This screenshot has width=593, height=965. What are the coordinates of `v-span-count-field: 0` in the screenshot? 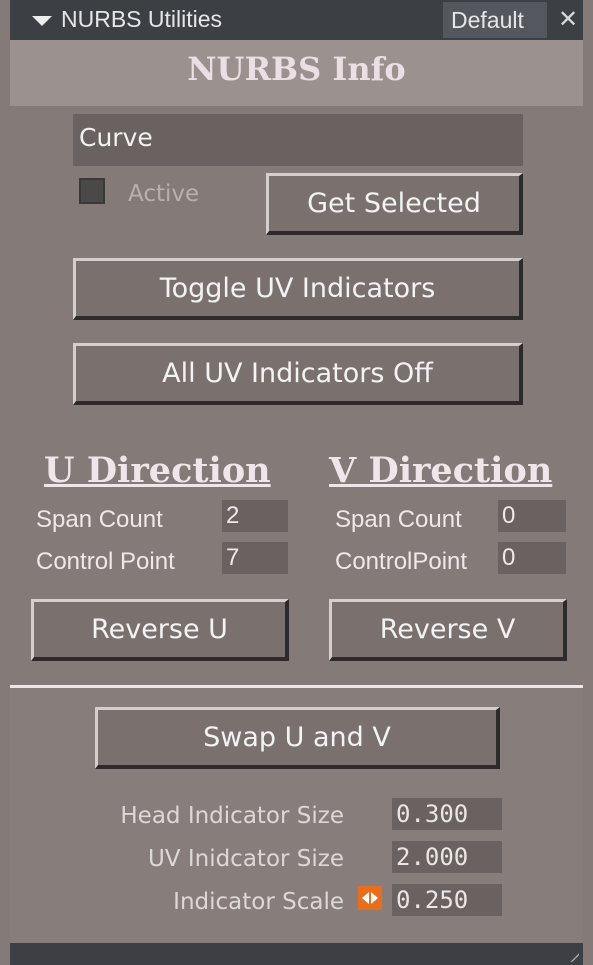 It's located at (532, 516).